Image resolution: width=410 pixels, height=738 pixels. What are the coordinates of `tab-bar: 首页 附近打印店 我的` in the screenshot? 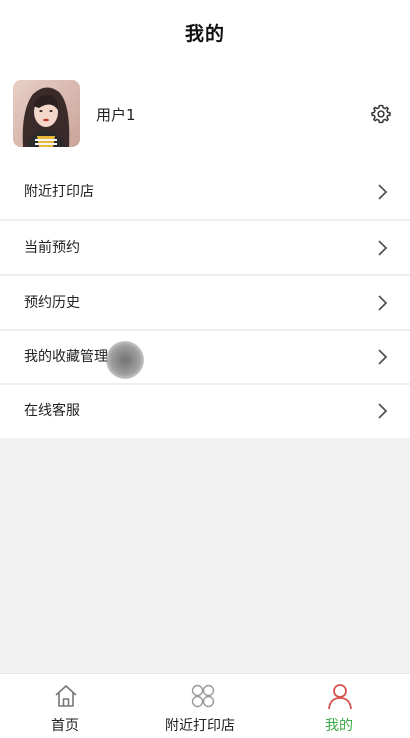 It's located at (205, 705).